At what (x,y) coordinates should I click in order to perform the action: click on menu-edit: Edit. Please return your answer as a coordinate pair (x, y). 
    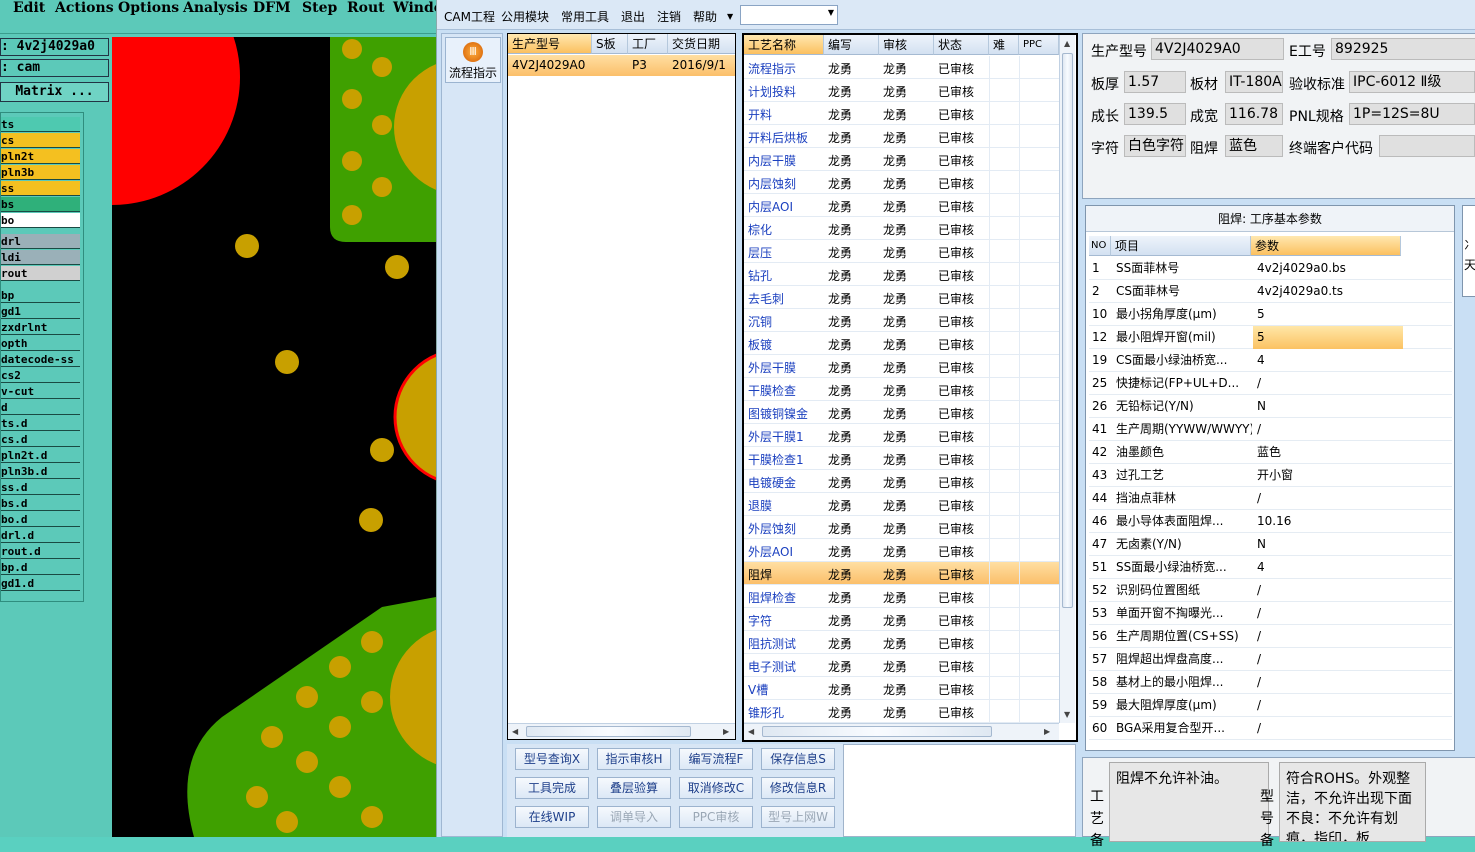
    Looking at the image, I should click on (29, 8).